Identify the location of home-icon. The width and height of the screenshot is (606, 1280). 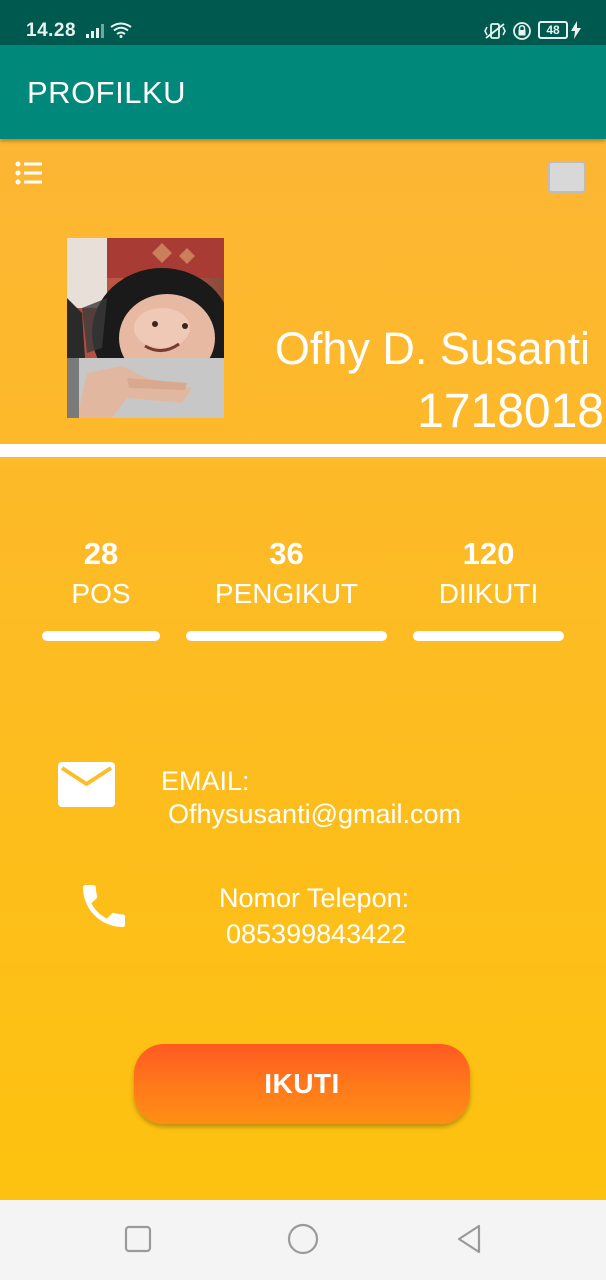
(303, 1239).